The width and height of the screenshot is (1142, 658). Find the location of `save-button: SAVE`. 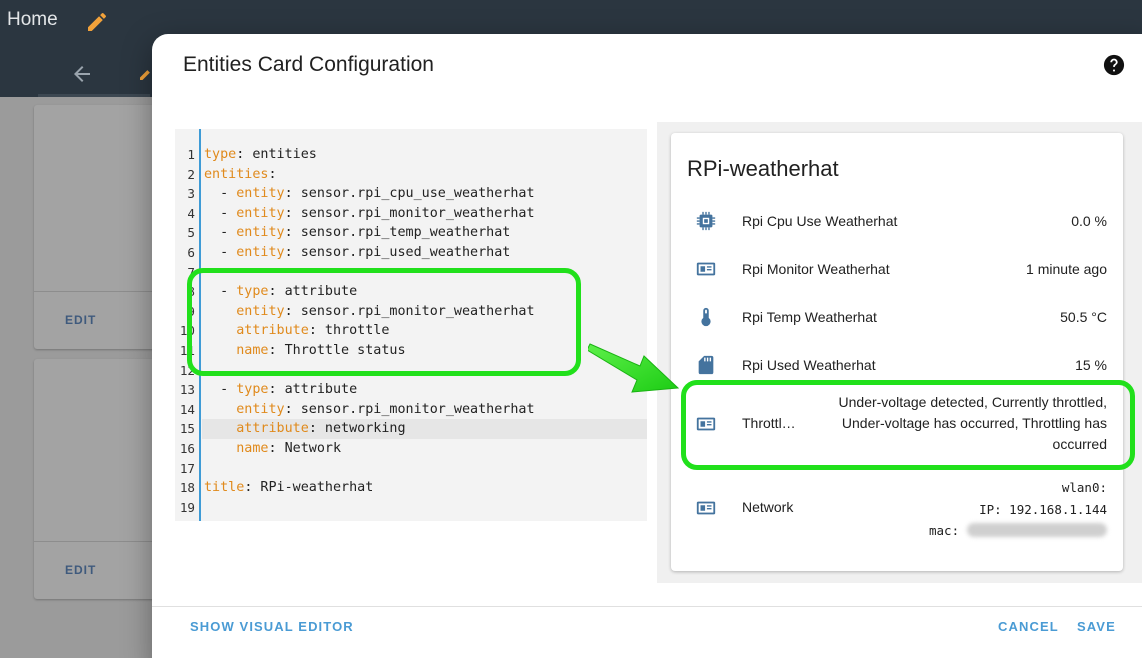

save-button: SAVE is located at coordinates (1096, 626).